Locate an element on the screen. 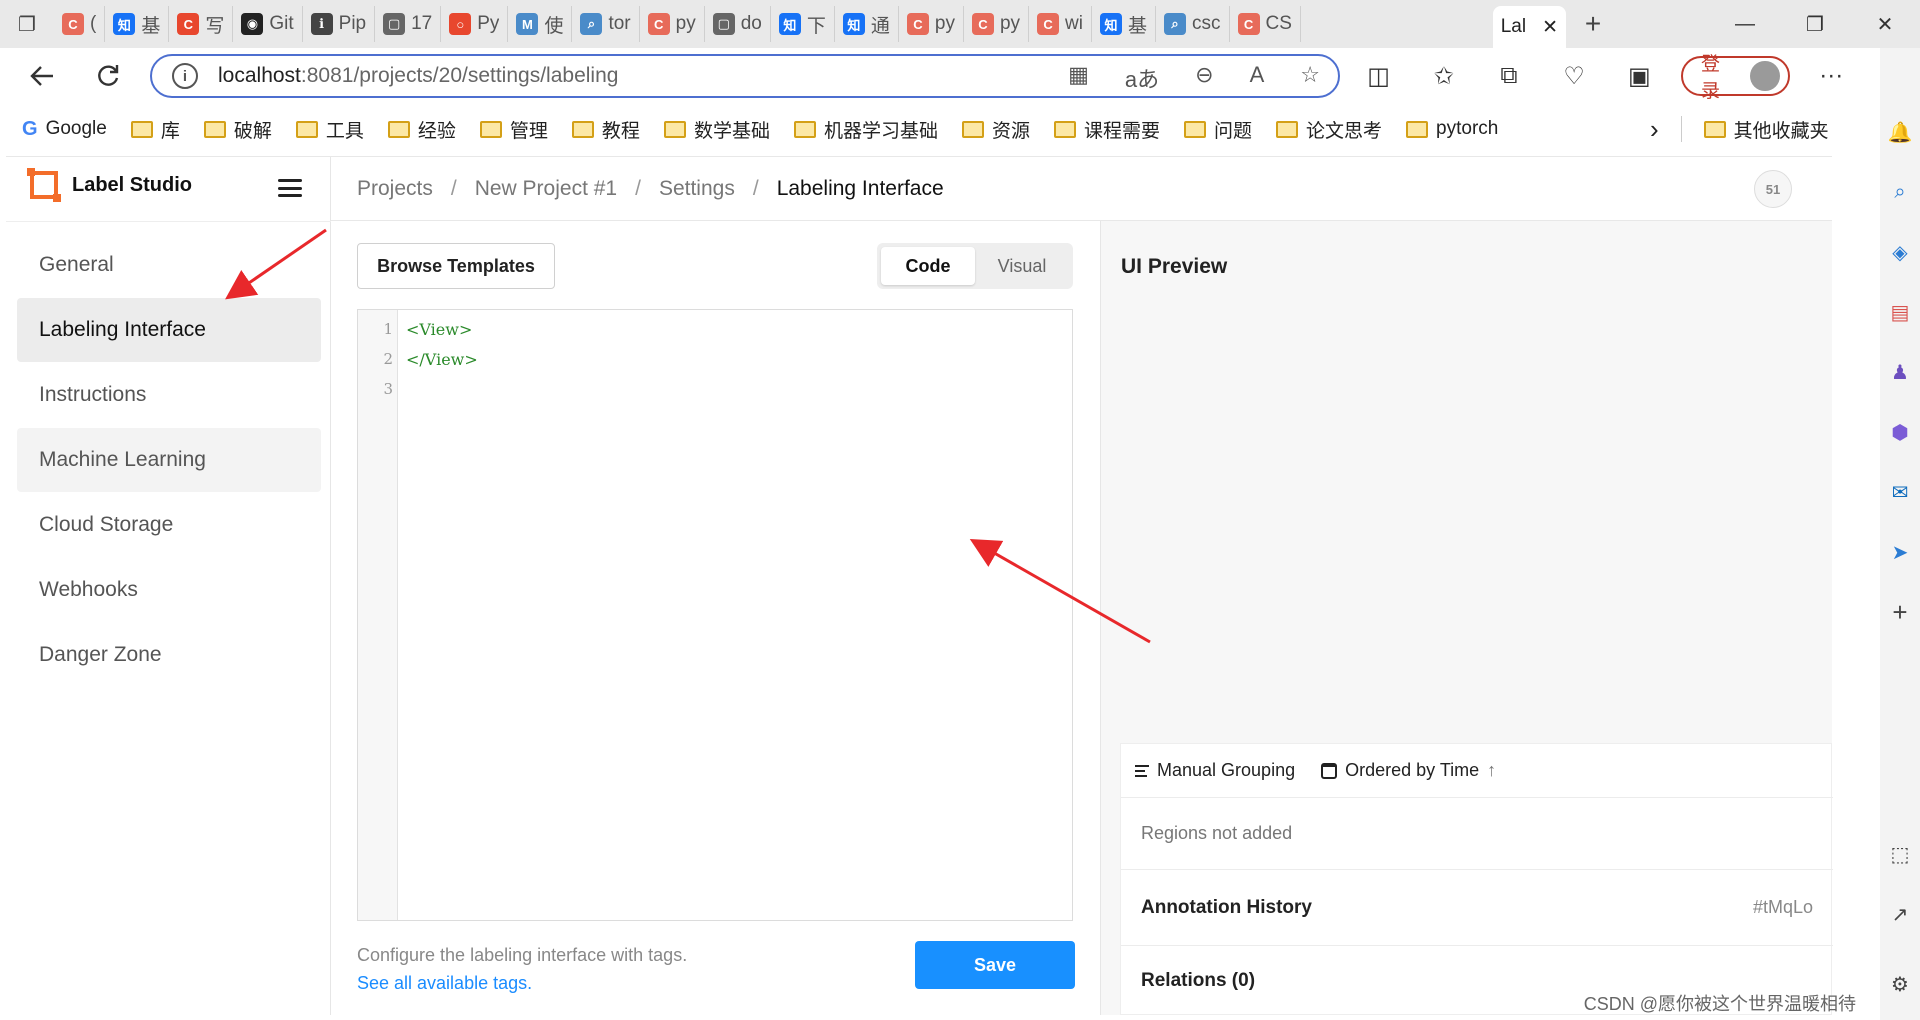 Image resolution: width=1920 pixels, height=1020 pixels. user-badge: 51 is located at coordinates (1773, 189).